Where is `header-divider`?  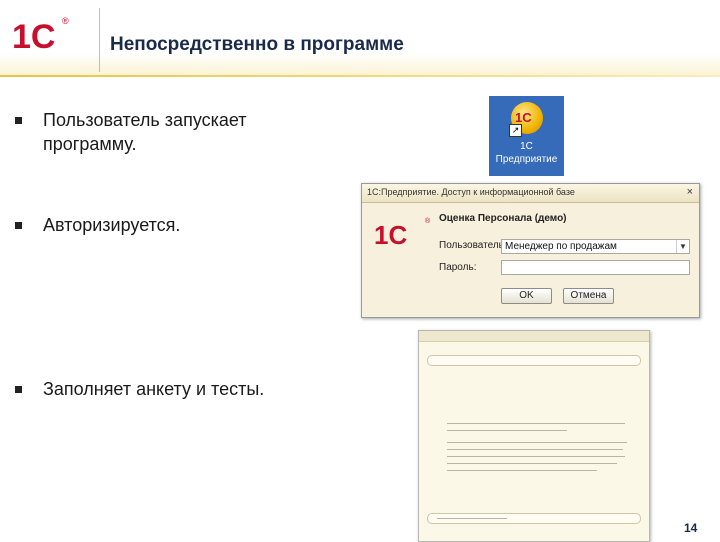
header-divider is located at coordinates (99, 40).